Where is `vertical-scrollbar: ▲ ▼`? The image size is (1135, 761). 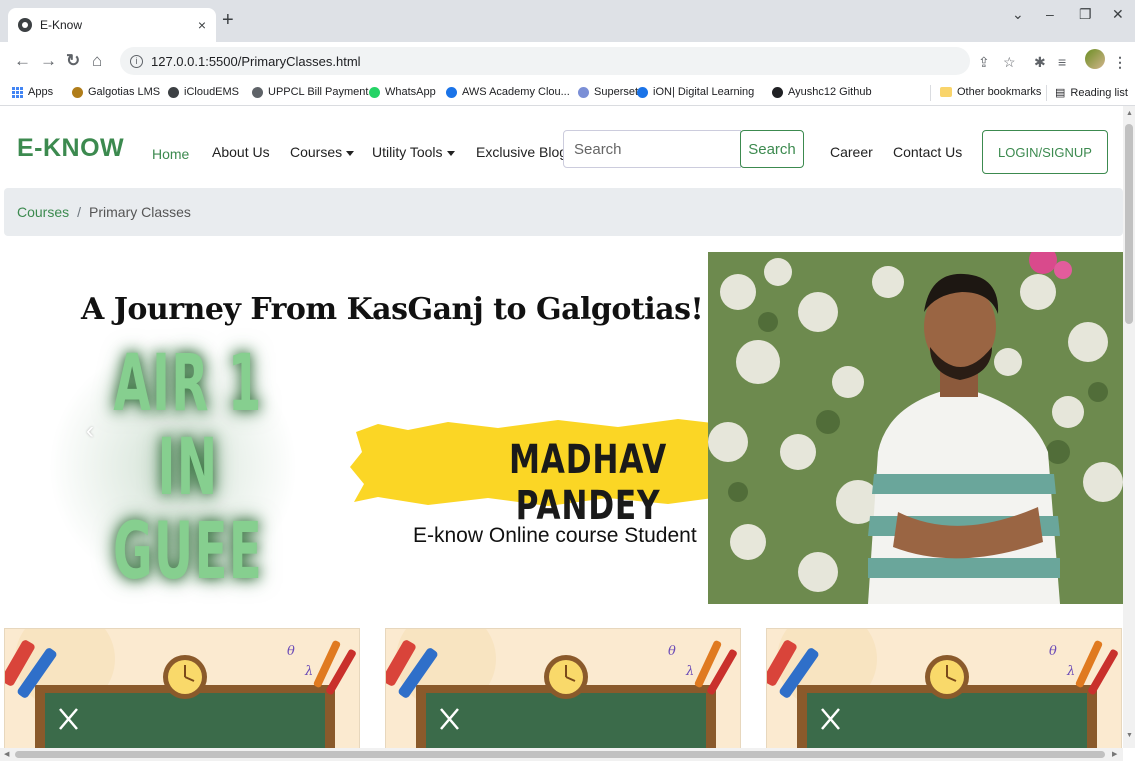 vertical-scrollbar: ▲ ▼ is located at coordinates (1129, 427).